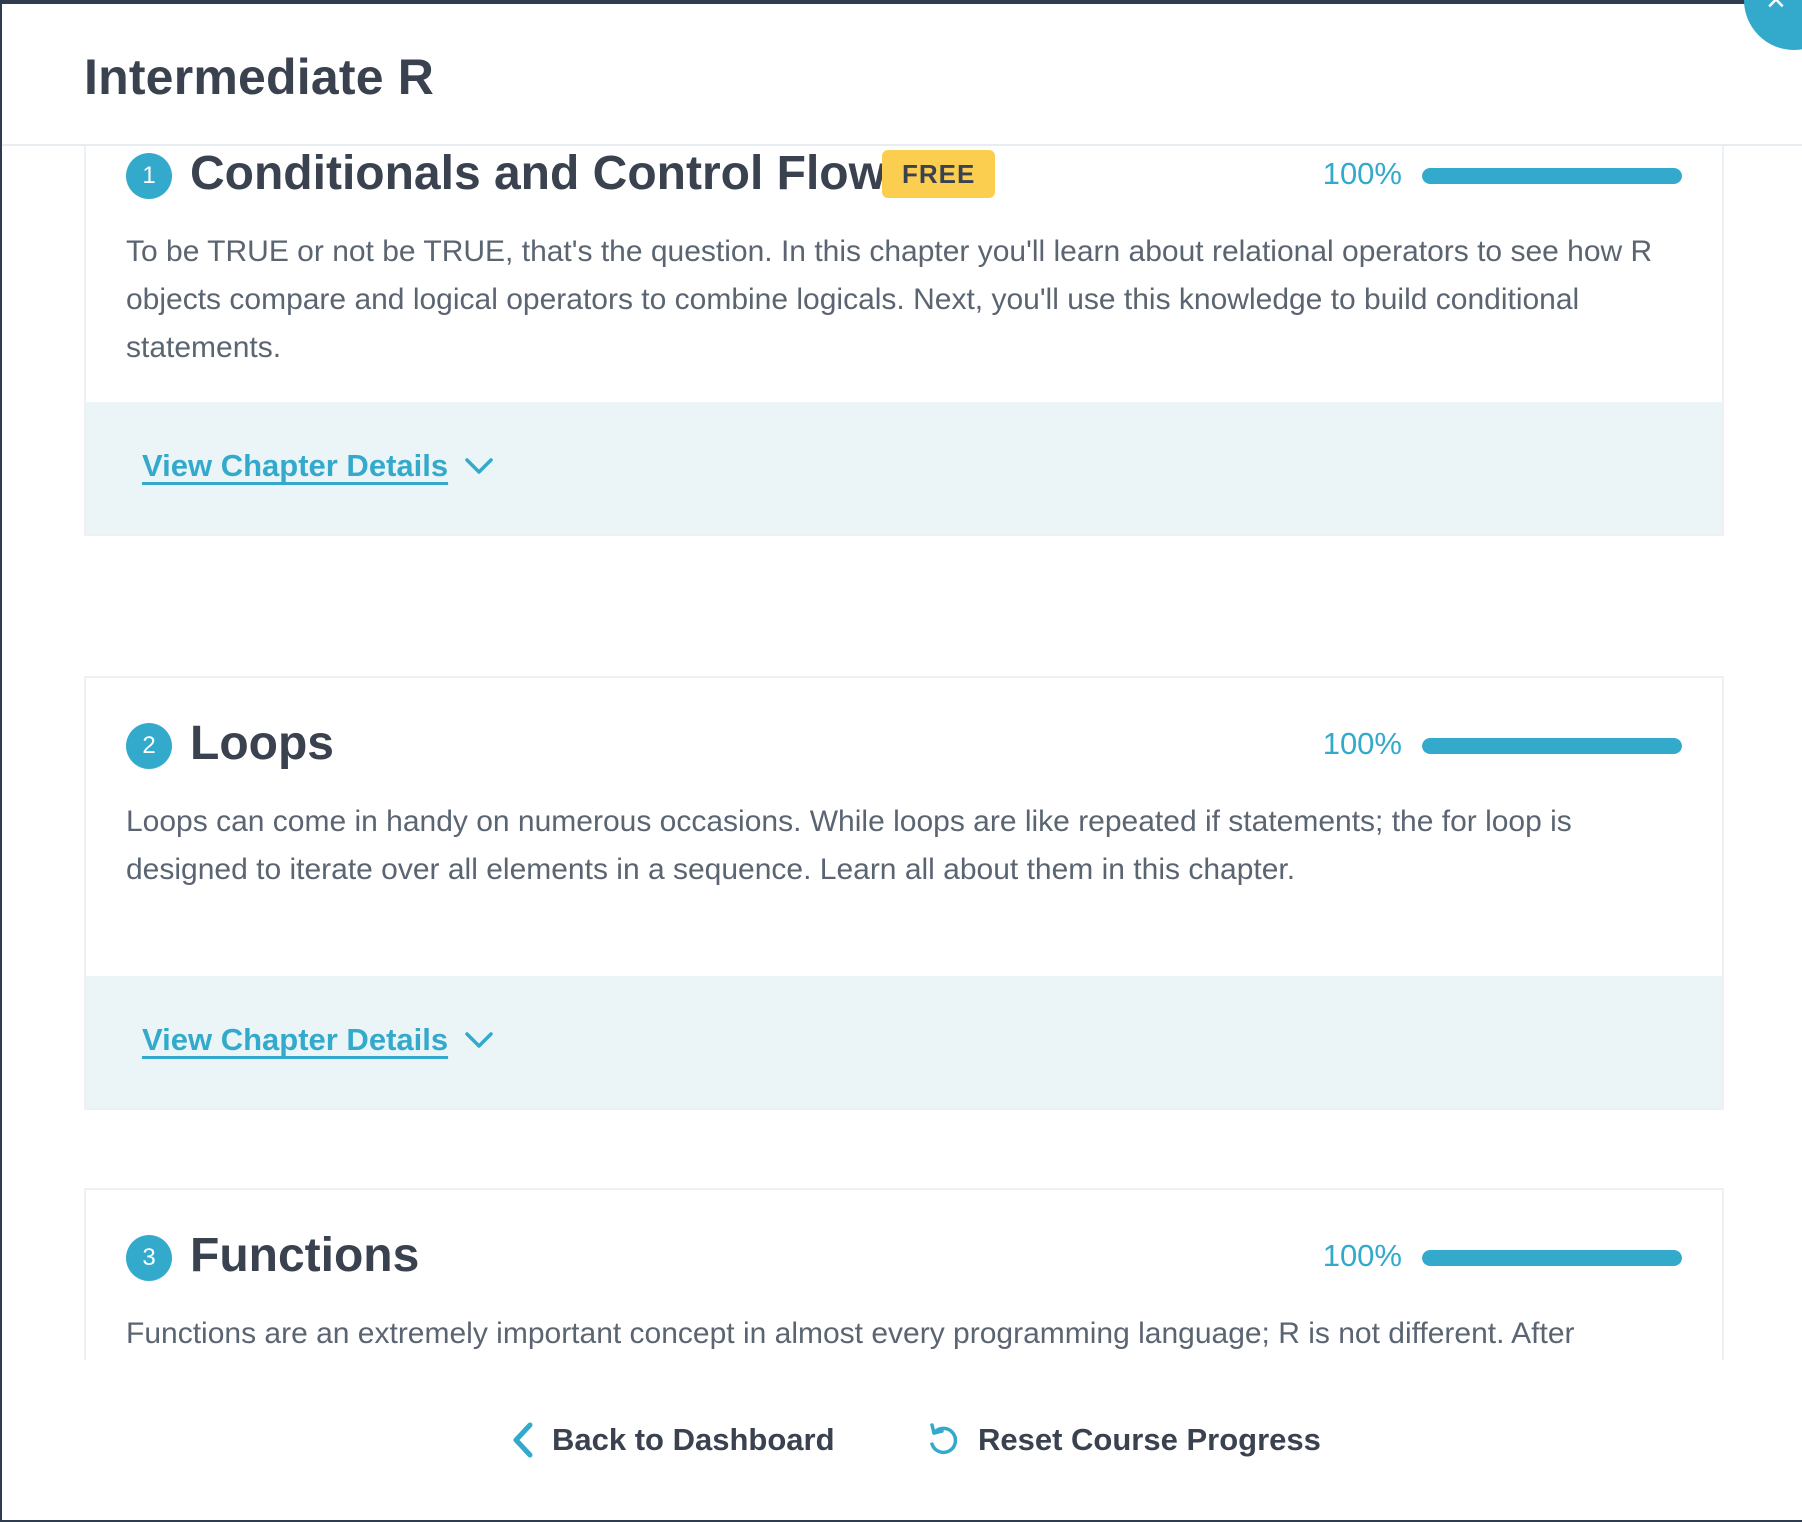 The image size is (1802, 1522). I want to click on reset-course-progress-label: Reset Course Progress, so click(1149, 1439).